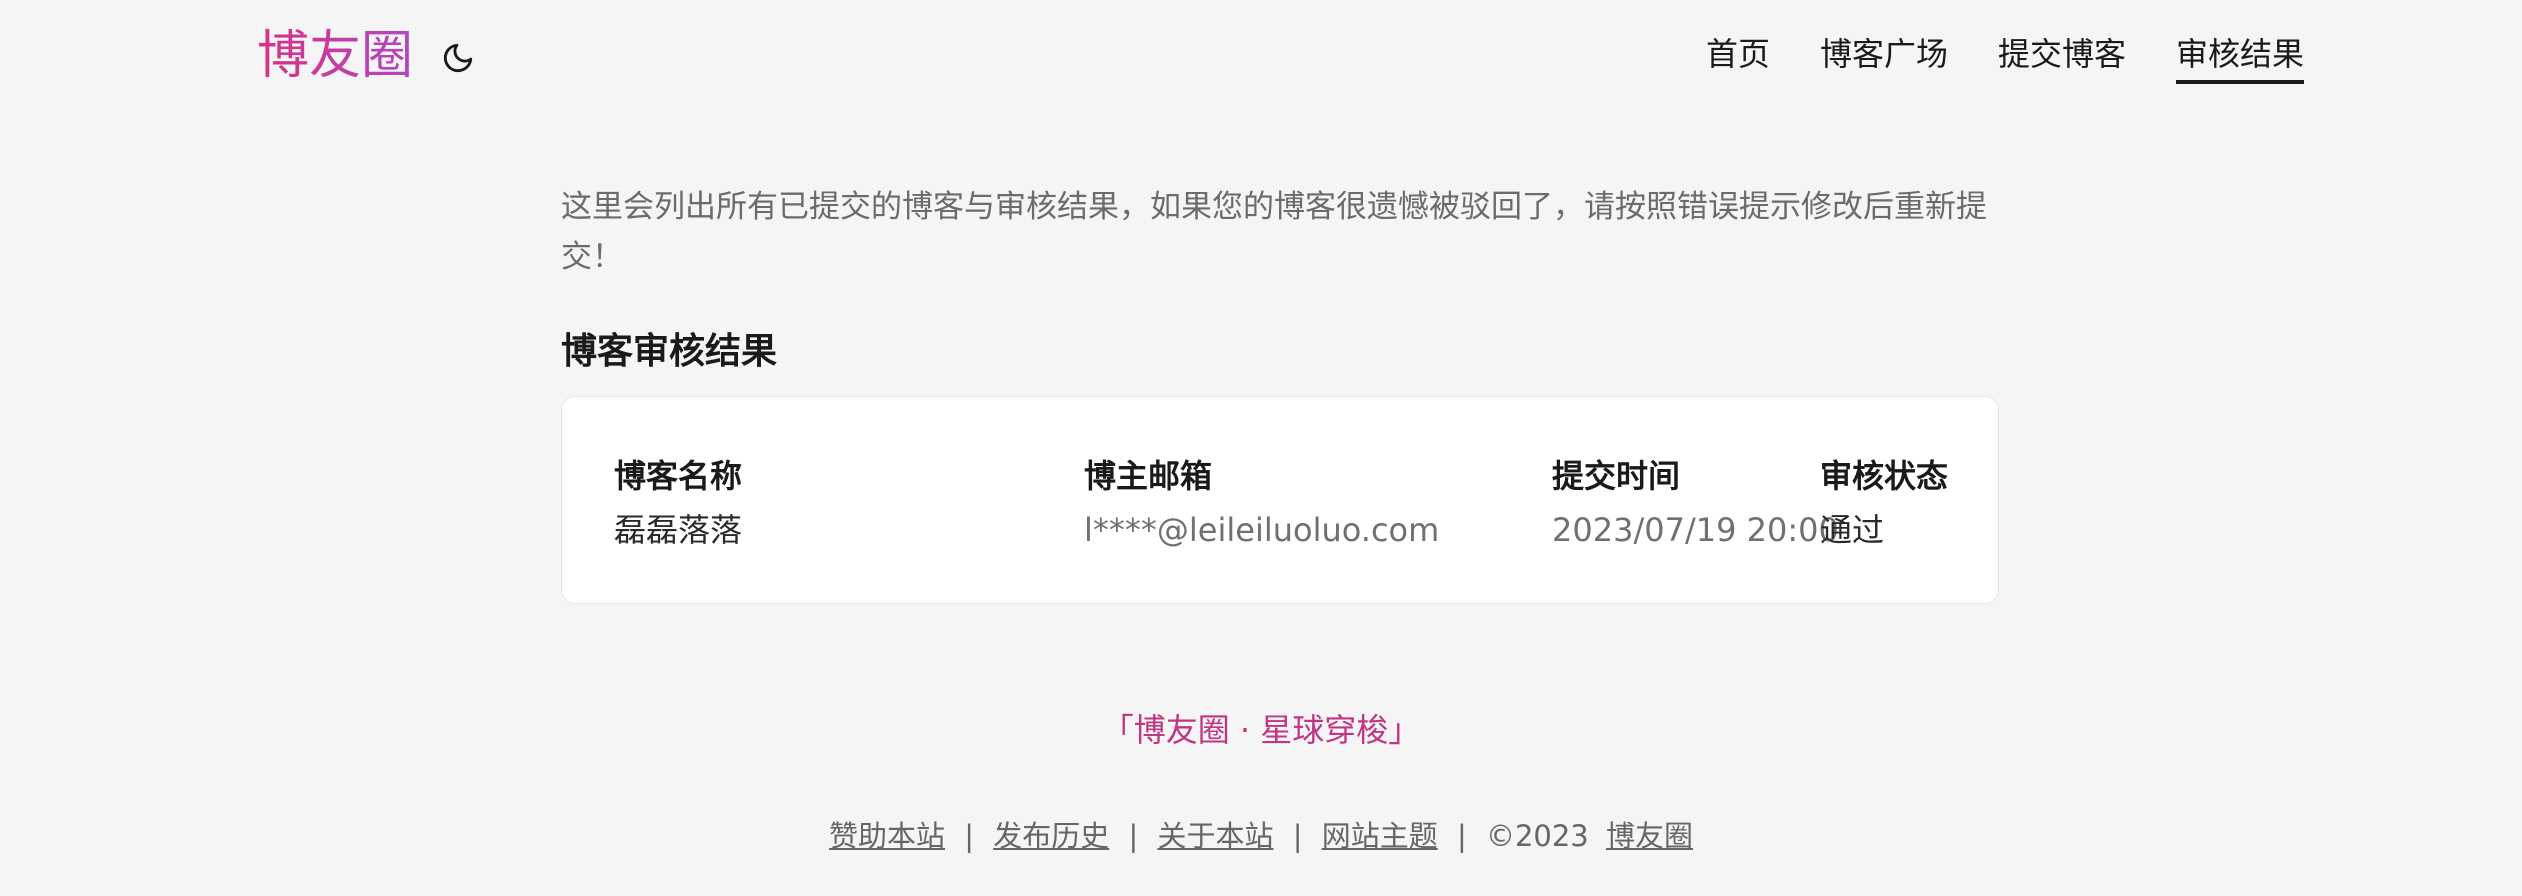 This screenshot has width=2522, height=896. Describe the element at coordinates (2239, 57) in the screenshot. I see `nav-review-results: 审核结果` at that location.